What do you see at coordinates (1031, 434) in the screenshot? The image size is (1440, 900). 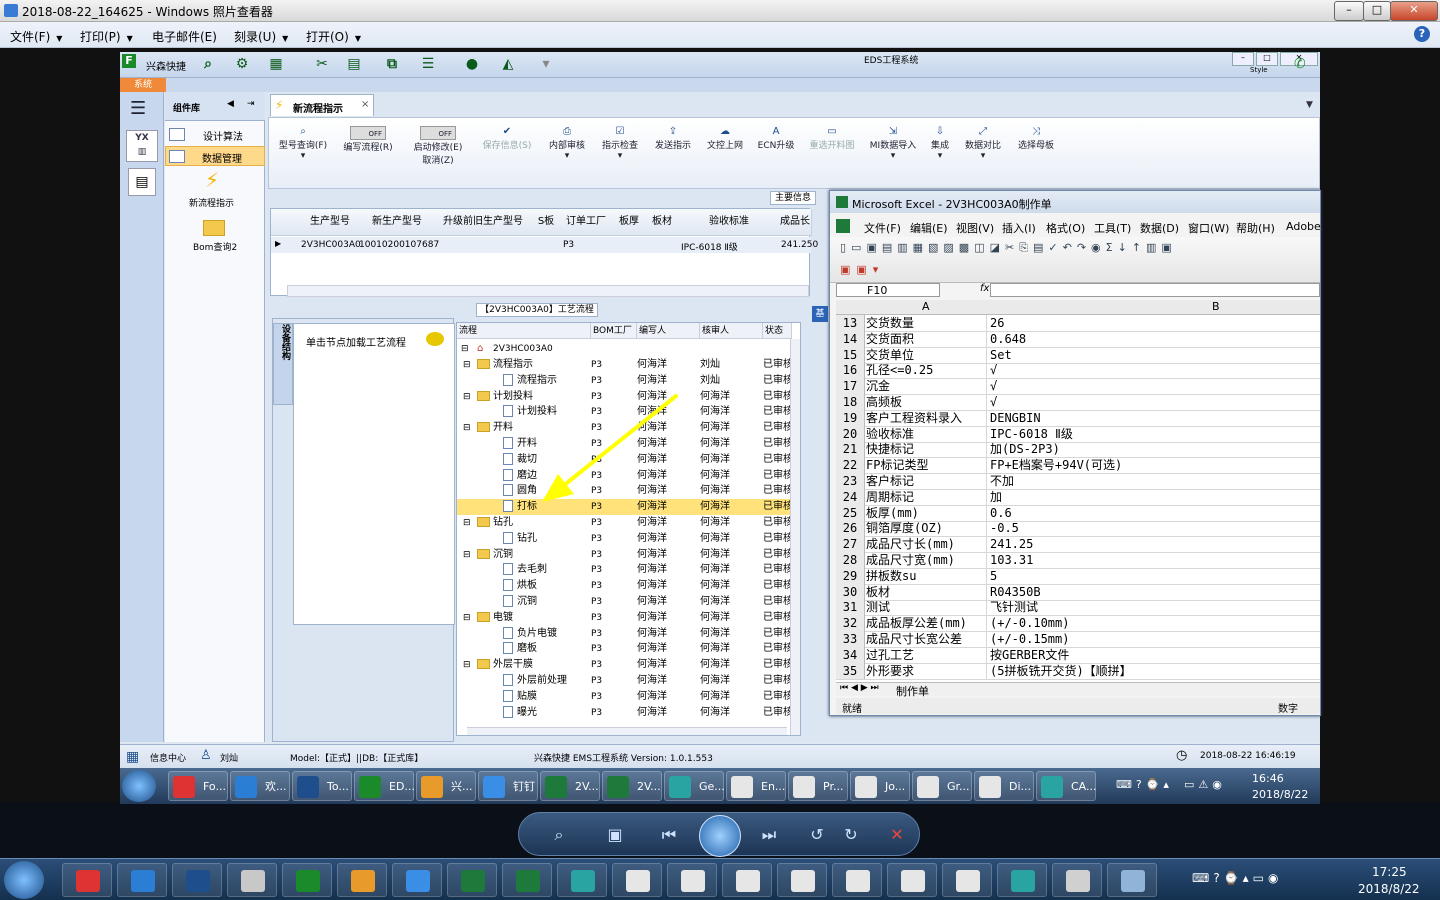 I see `cell-b: IPC-6018 Ⅱ级` at bounding box center [1031, 434].